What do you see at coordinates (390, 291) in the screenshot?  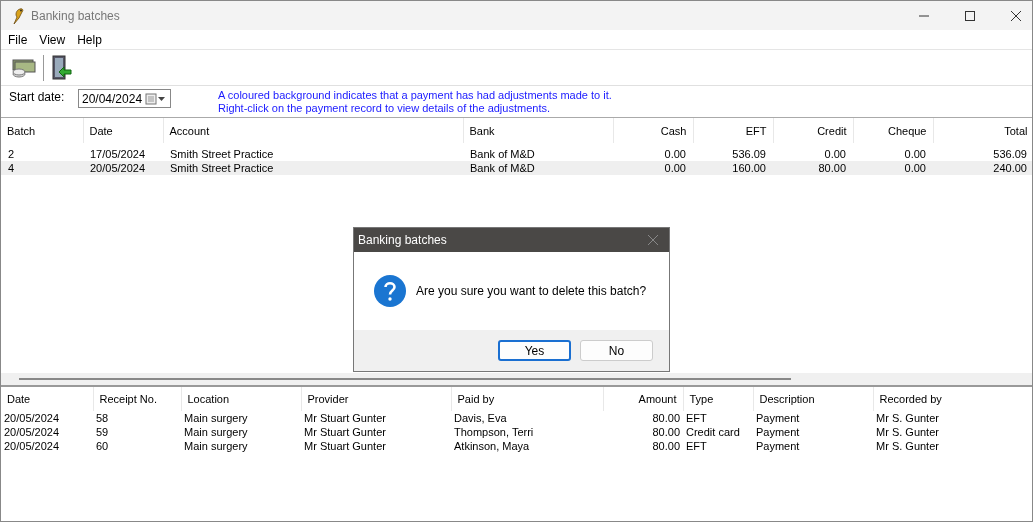 I see `question-icon` at bounding box center [390, 291].